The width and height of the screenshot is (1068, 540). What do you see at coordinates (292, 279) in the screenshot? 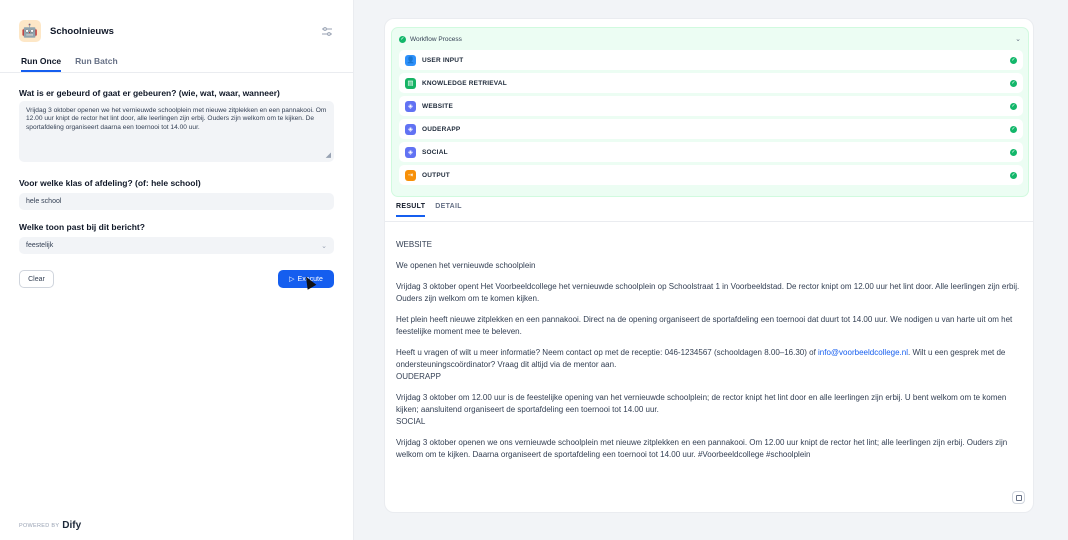
I see `play-icon: ▷` at bounding box center [292, 279].